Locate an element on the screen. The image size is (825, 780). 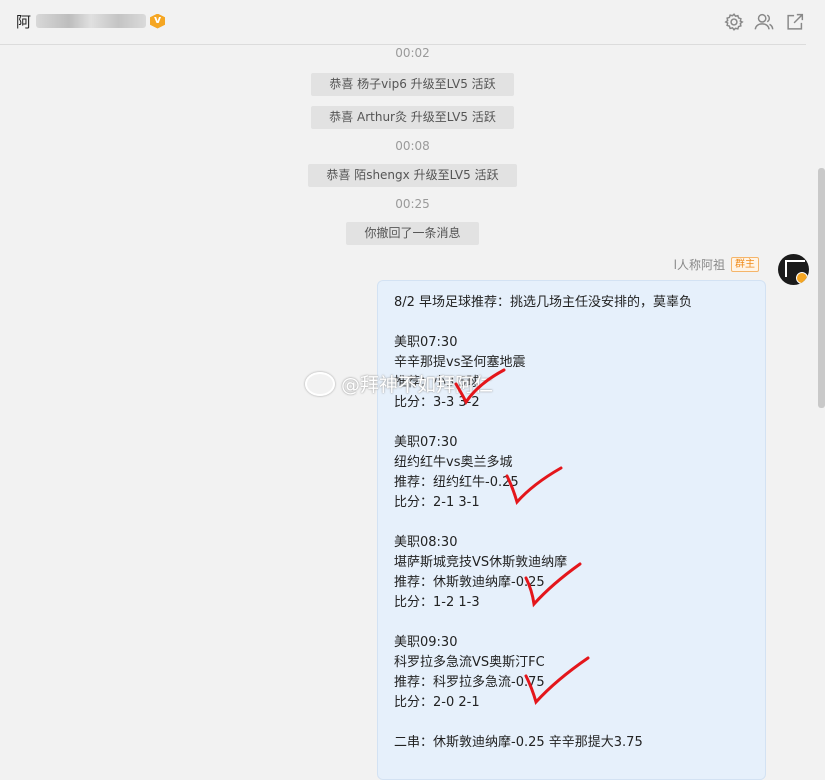
system-message: 恭喜 杨子vip6 升级至LV5 活跃 is located at coordinates (412, 84).